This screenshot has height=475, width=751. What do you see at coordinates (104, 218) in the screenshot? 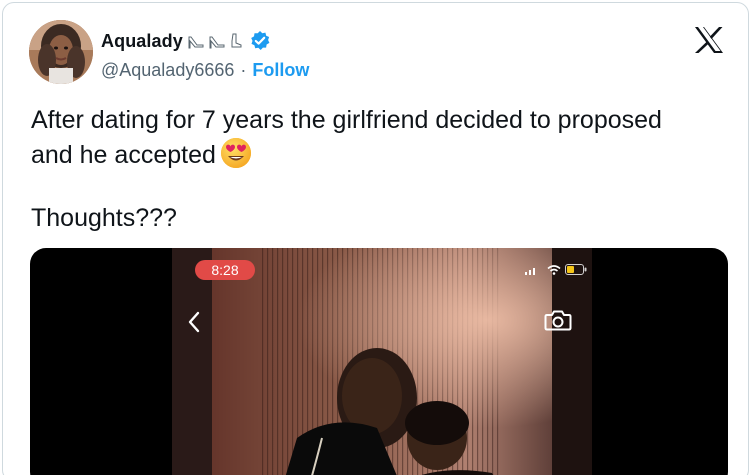
I see `tweet-text-line: Thoughts???` at bounding box center [104, 218].